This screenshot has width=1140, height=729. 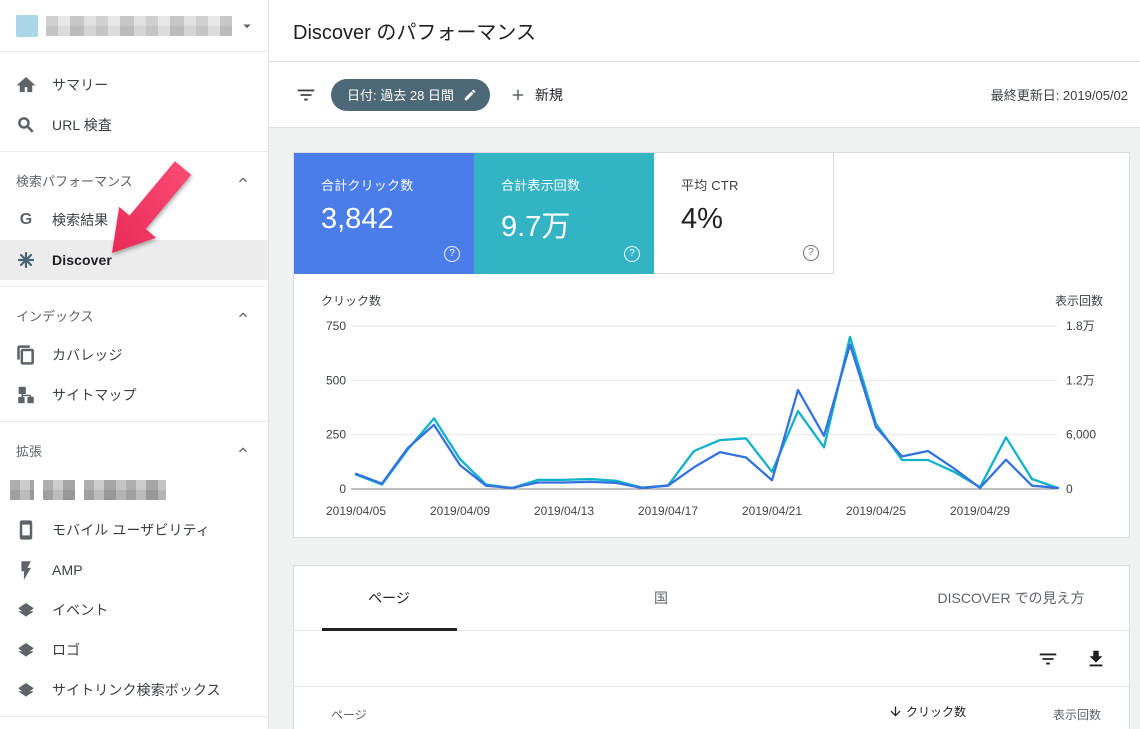 I want to click on smartphone-icon, so click(x=26, y=530).